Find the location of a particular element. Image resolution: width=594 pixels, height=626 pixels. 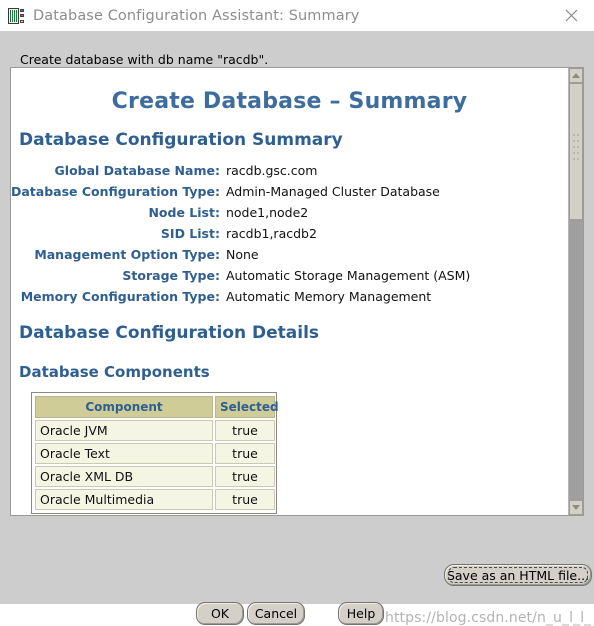

column-header-selected: Selected is located at coordinates (247, 407).